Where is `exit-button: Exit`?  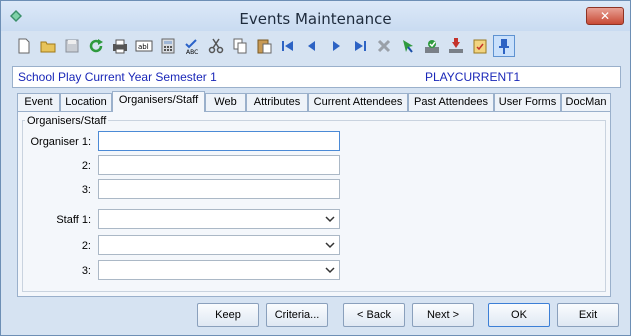 exit-button: Exit is located at coordinates (588, 315).